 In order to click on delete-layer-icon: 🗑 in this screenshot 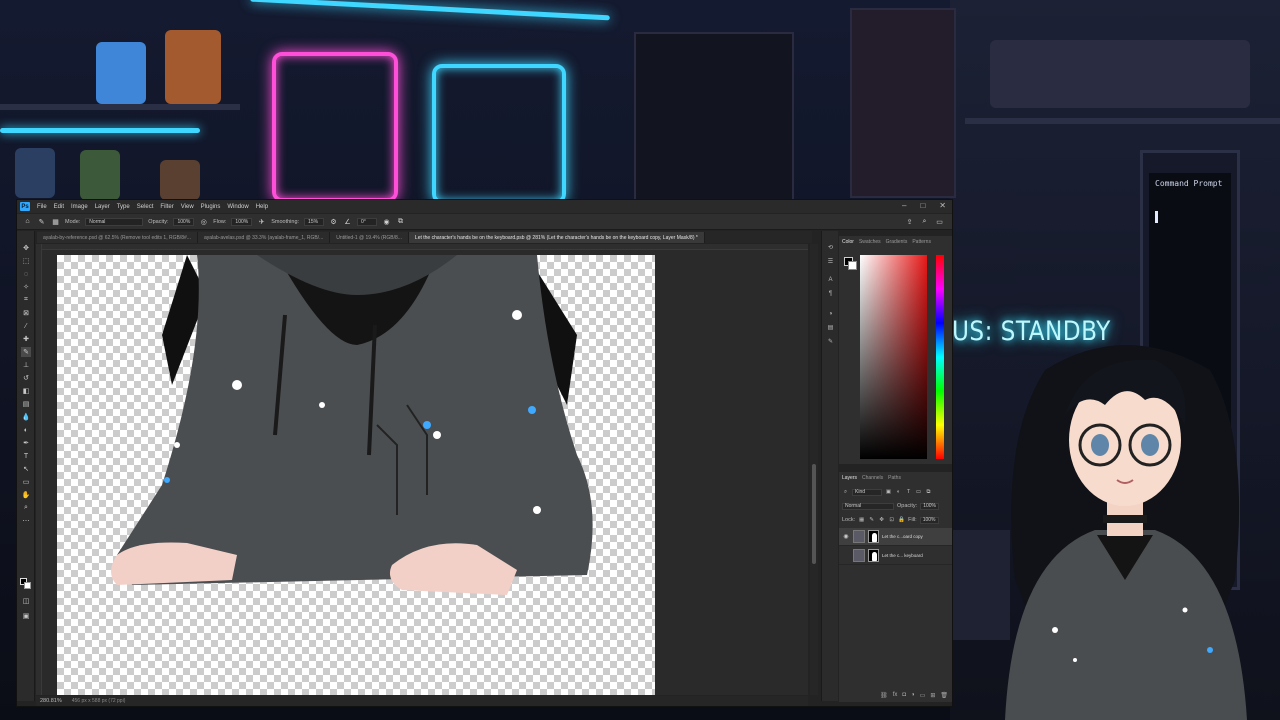, I will do `click(944, 695)`.